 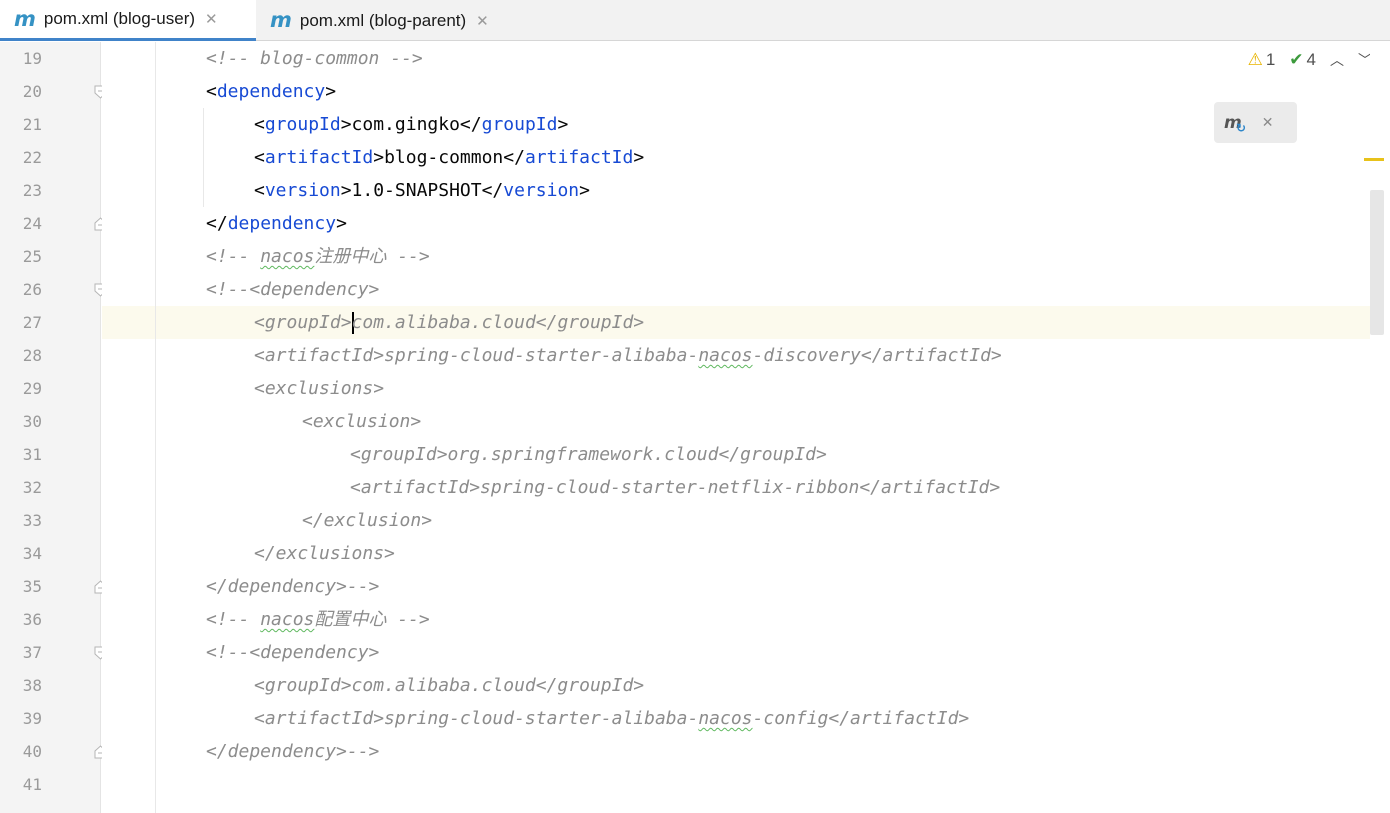 I want to click on comment-text: 注册中心, so click(x=350, y=256).